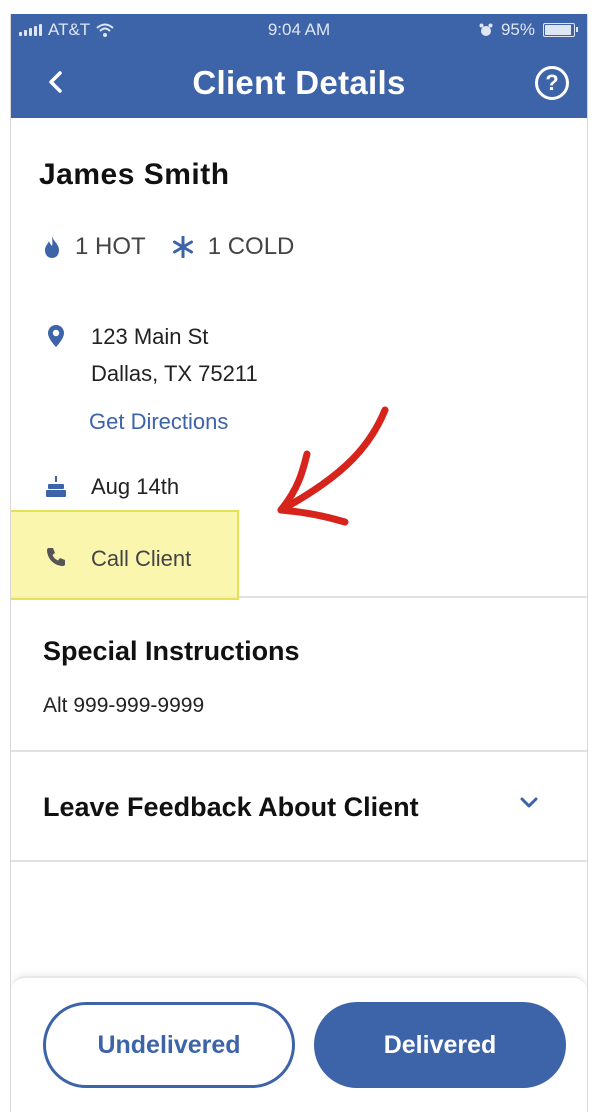 The width and height of the screenshot is (600, 1119). I want to click on flame-icon, so click(52, 247).